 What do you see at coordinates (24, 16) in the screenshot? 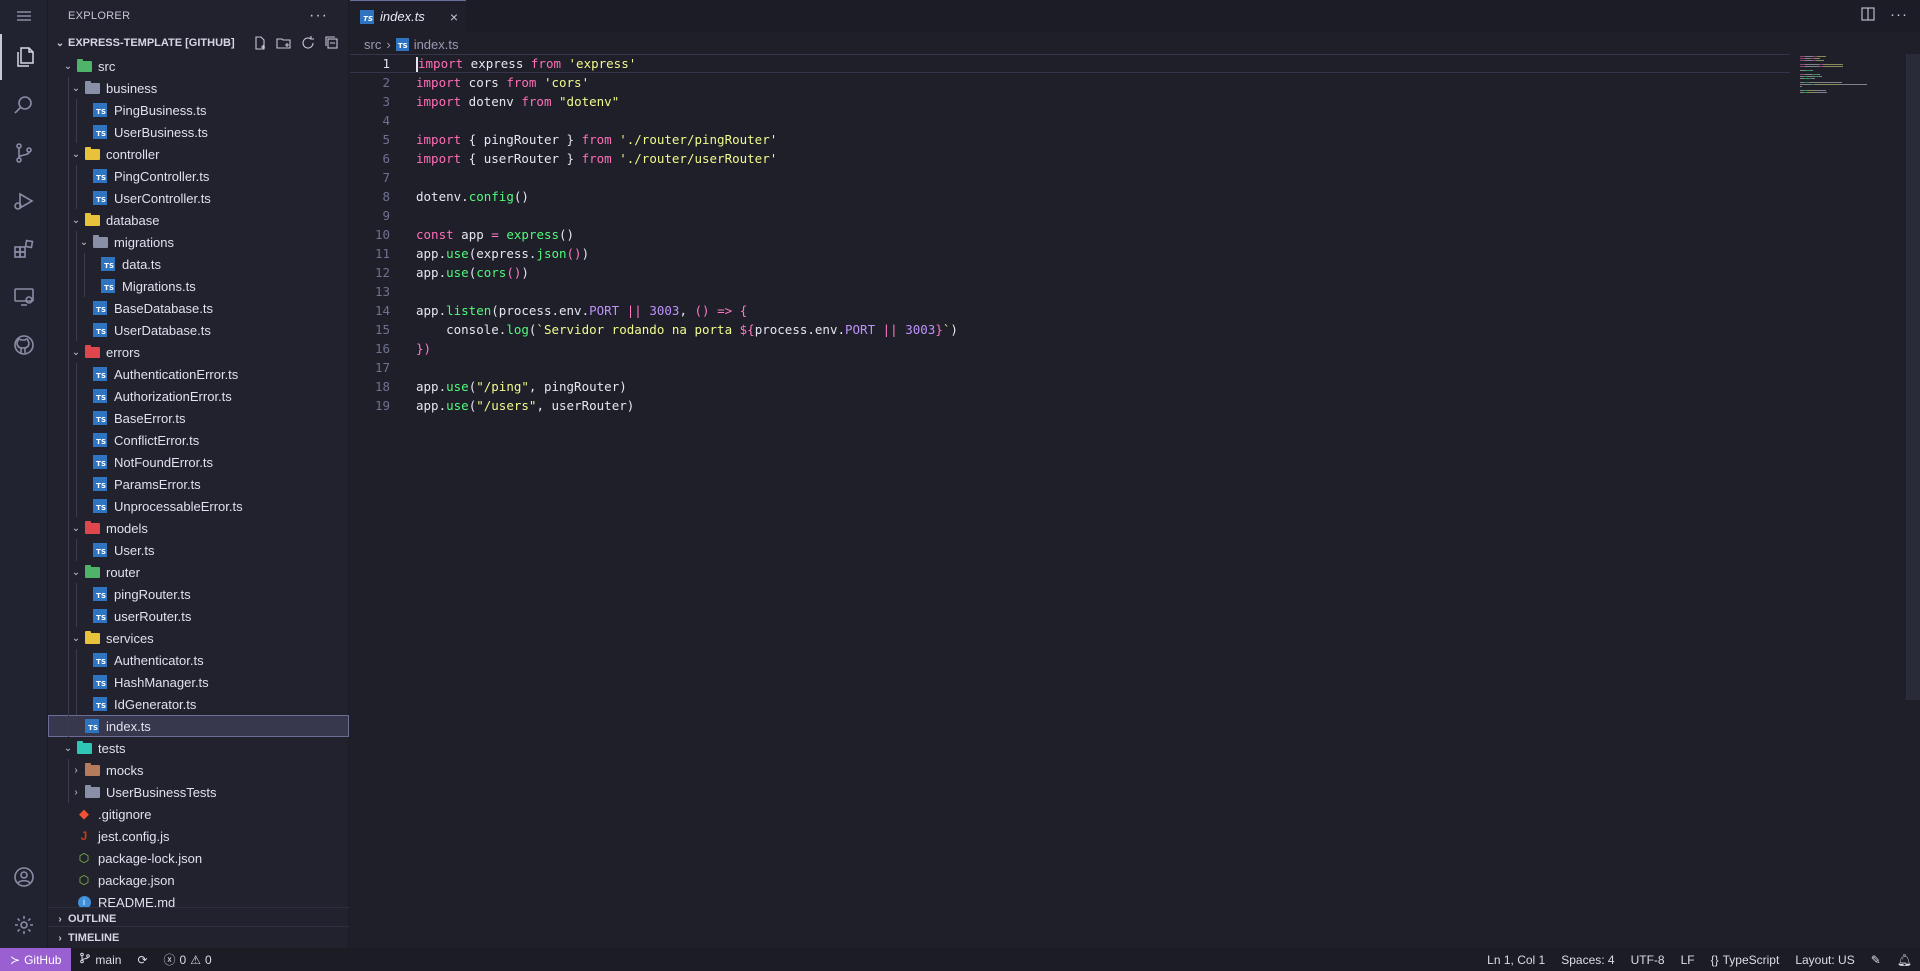
I see `menu-icon` at bounding box center [24, 16].